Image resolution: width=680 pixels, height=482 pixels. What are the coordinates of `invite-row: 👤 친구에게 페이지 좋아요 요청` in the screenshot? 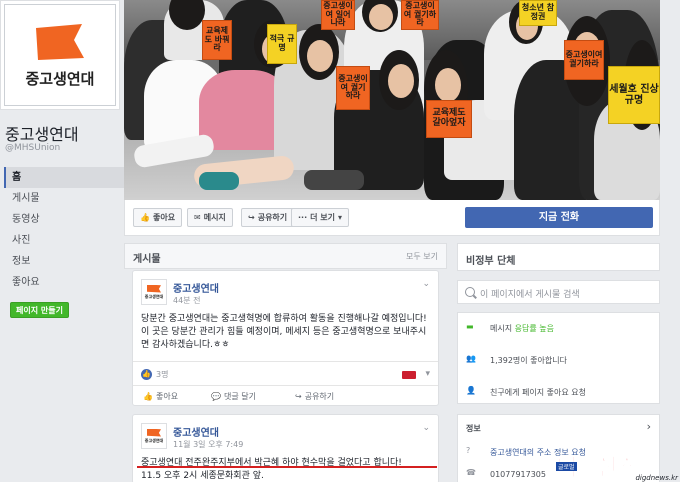 It's located at (526, 392).